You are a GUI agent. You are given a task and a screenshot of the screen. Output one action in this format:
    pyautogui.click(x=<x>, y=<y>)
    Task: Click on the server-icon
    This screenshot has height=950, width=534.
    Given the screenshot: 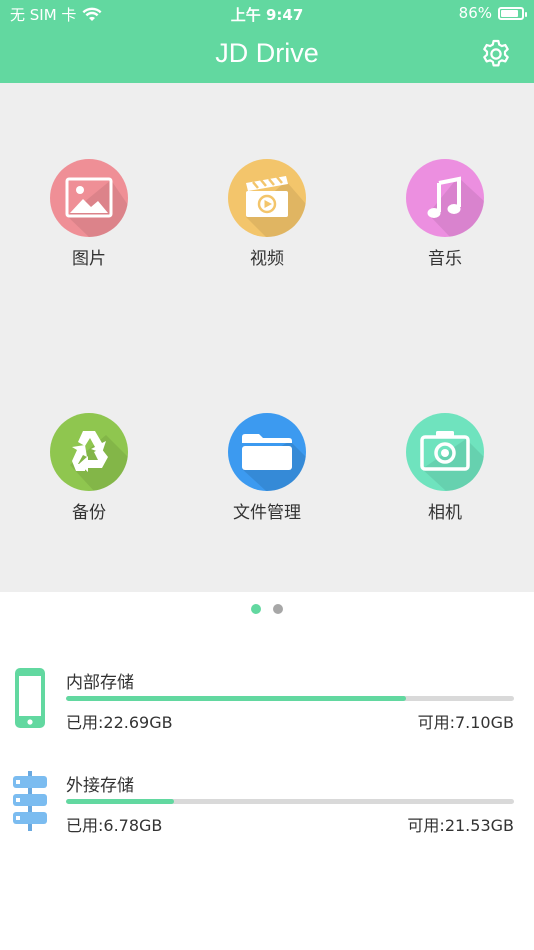 What is the action you would take?
    pyautogui.click(x=30, y=801)
    